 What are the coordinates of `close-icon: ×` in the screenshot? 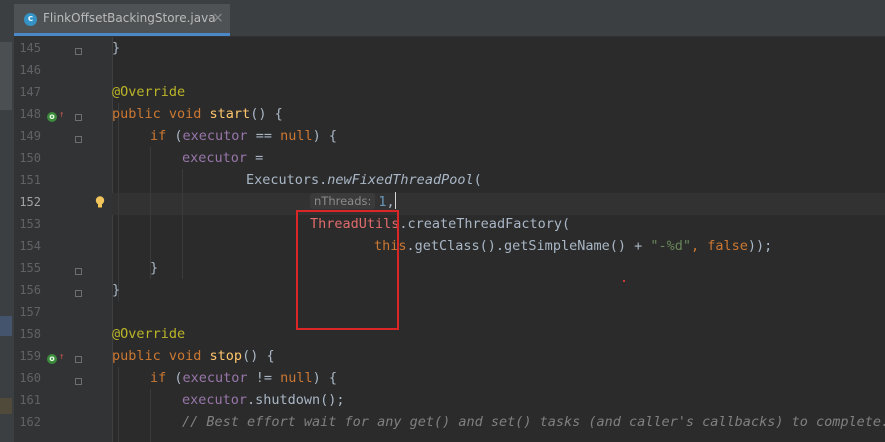 It's located at (218, 18).